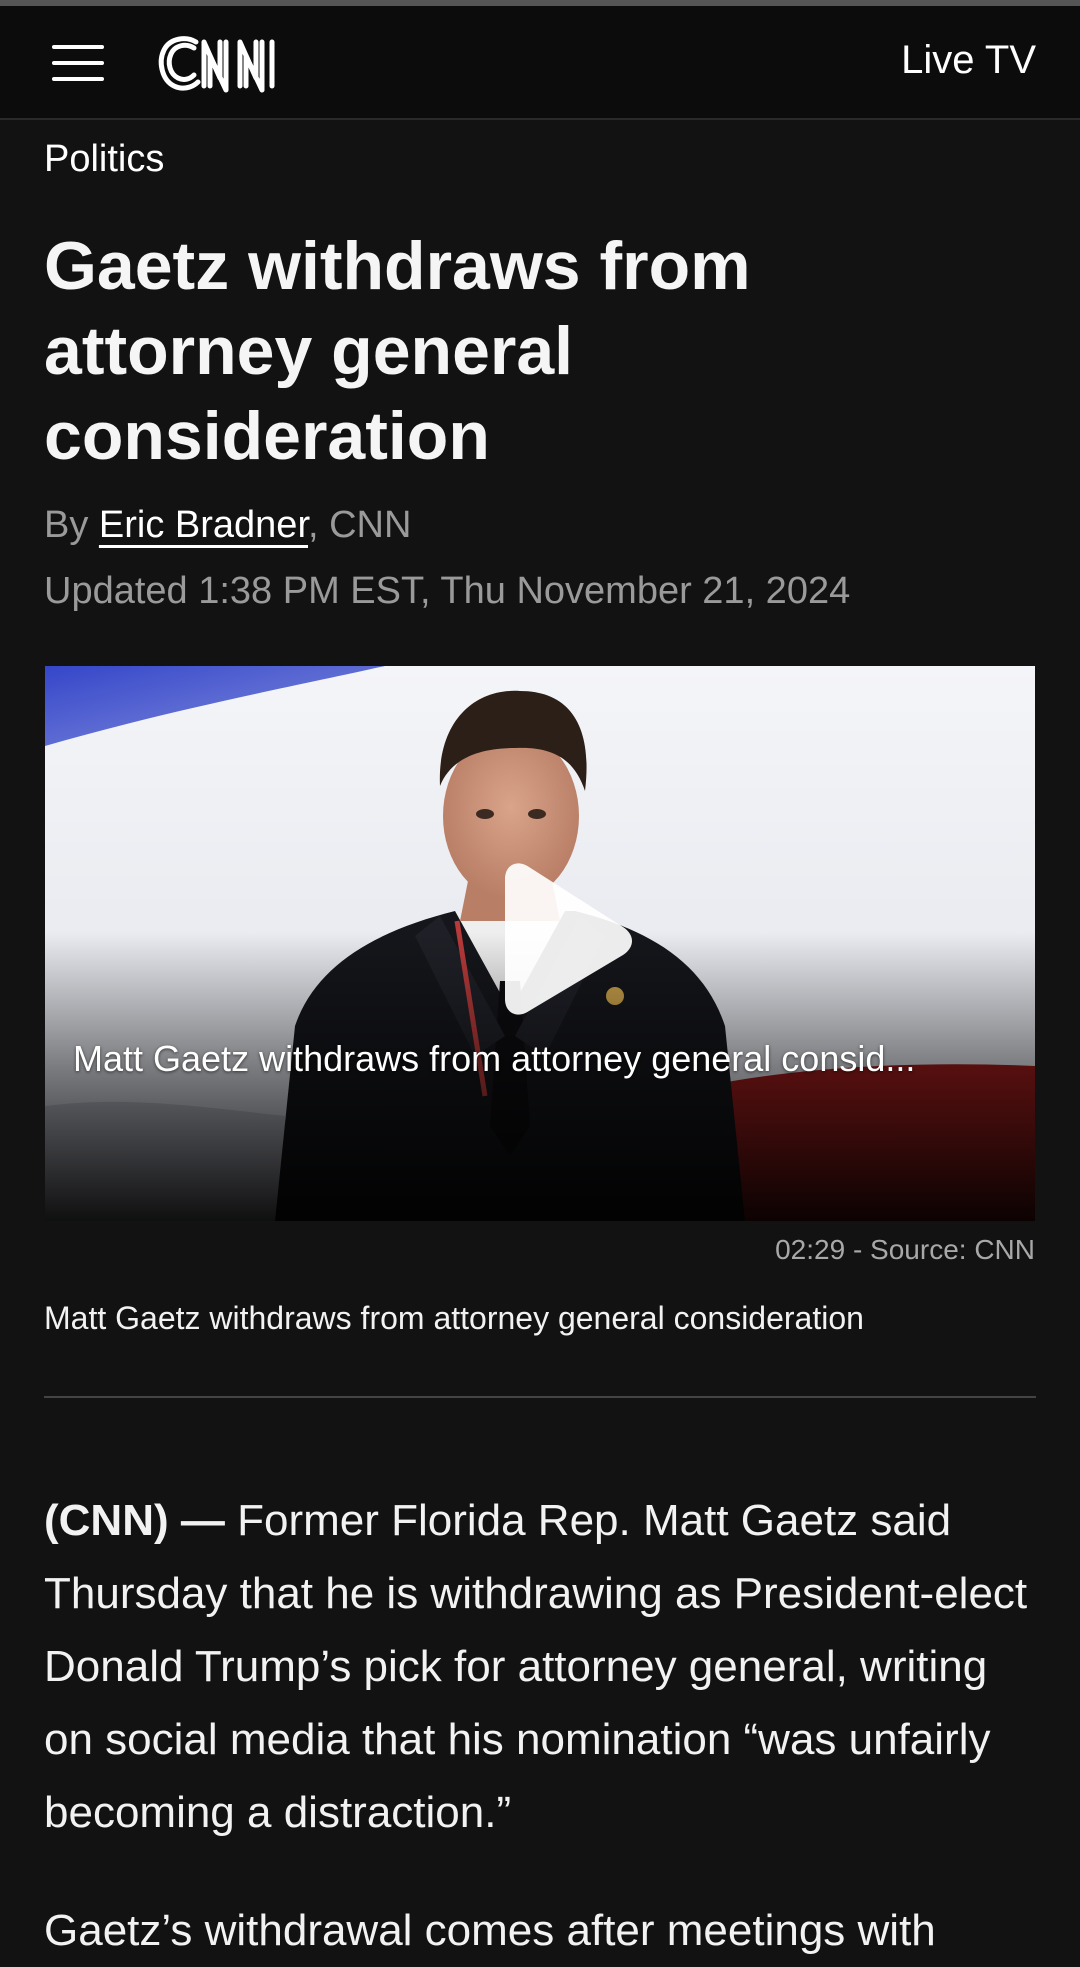 The height and width of the screenshot is (1967, 1080). I want to click on dateline: (CNN) —, so click(141, 1520).